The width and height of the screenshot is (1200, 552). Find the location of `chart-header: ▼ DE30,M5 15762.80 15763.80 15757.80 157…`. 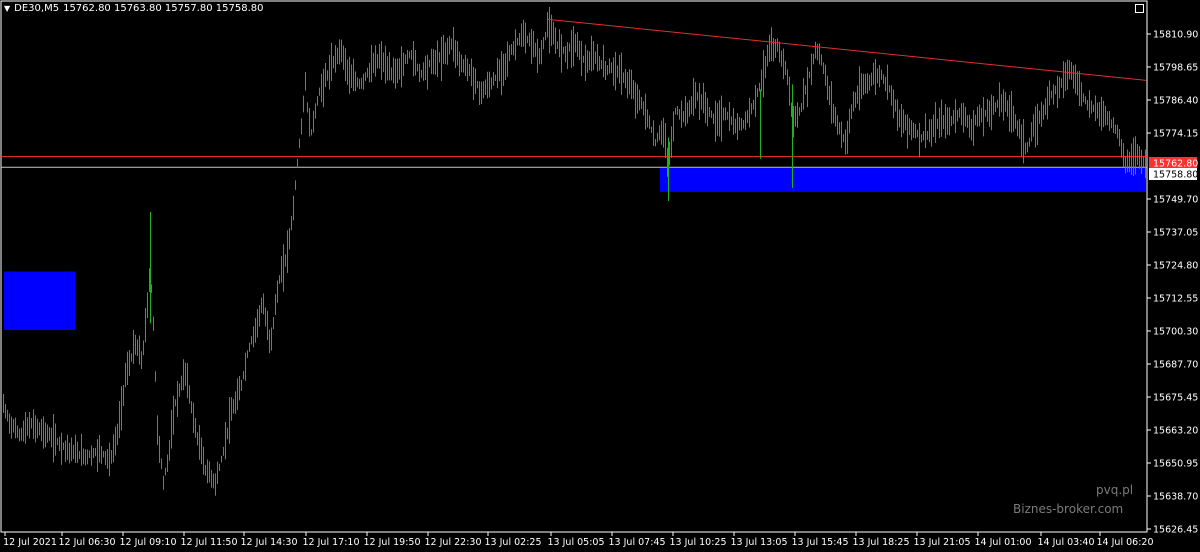

chart-header: ▼ DE30,M5 15762.80 15763.80 15757.80 157… is located at coordinates (133, 8).